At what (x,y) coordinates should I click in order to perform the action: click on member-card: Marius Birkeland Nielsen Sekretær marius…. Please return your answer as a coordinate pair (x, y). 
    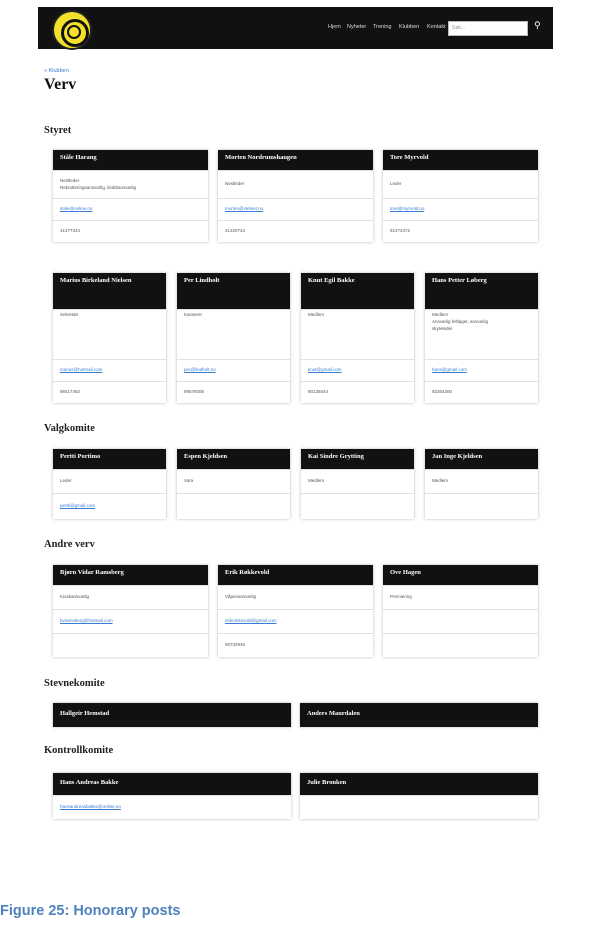
    Looking at the image, I should click on (109, 338).